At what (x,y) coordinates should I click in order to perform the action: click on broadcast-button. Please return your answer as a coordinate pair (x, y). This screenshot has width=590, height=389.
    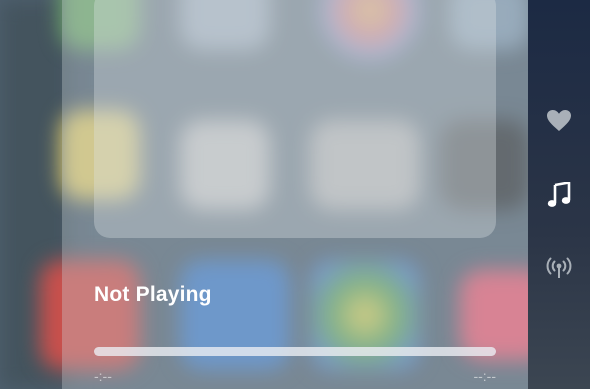
    Looking at the image, I should click on (559, 268).